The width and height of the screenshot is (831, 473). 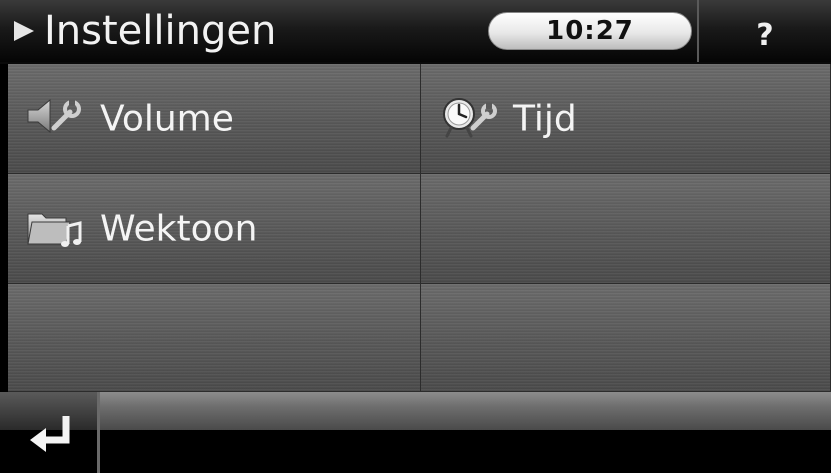 I want to click on menu-item-wektoon: Wektoon, so click(x=214, y=229).